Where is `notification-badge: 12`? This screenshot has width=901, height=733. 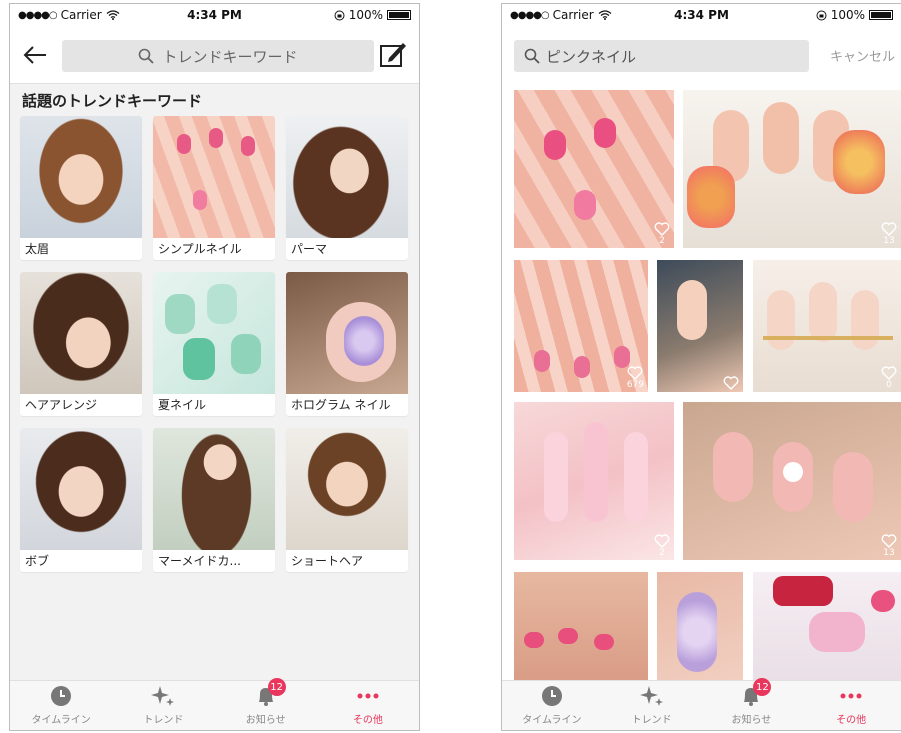 notification-badge: 12 is located at coordinates (276, 687).